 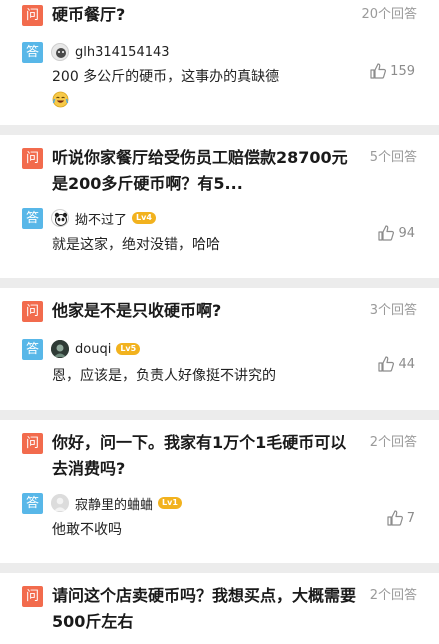 What do you see at coordinates (393, 311) in the screenshot?
I see `answer-count: 3个回答` at bounding box center [393, 311].